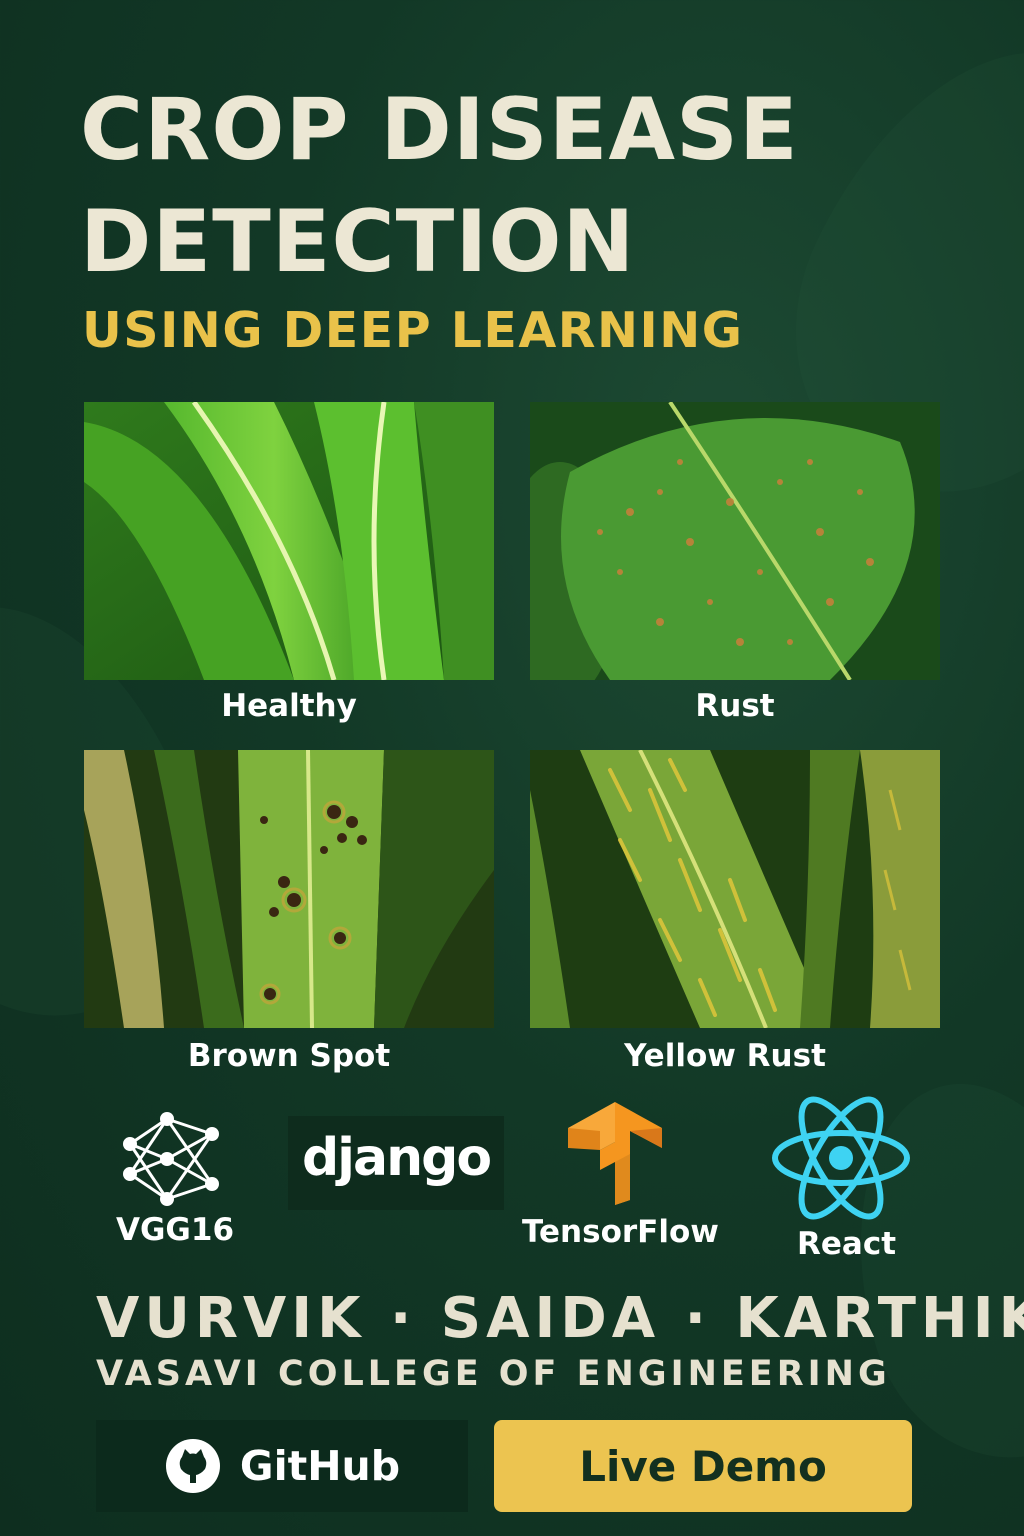  Describe the element at coordinates (358, 242) in the screenshot. I see `page-title-line-2: DETECTION` at that location.